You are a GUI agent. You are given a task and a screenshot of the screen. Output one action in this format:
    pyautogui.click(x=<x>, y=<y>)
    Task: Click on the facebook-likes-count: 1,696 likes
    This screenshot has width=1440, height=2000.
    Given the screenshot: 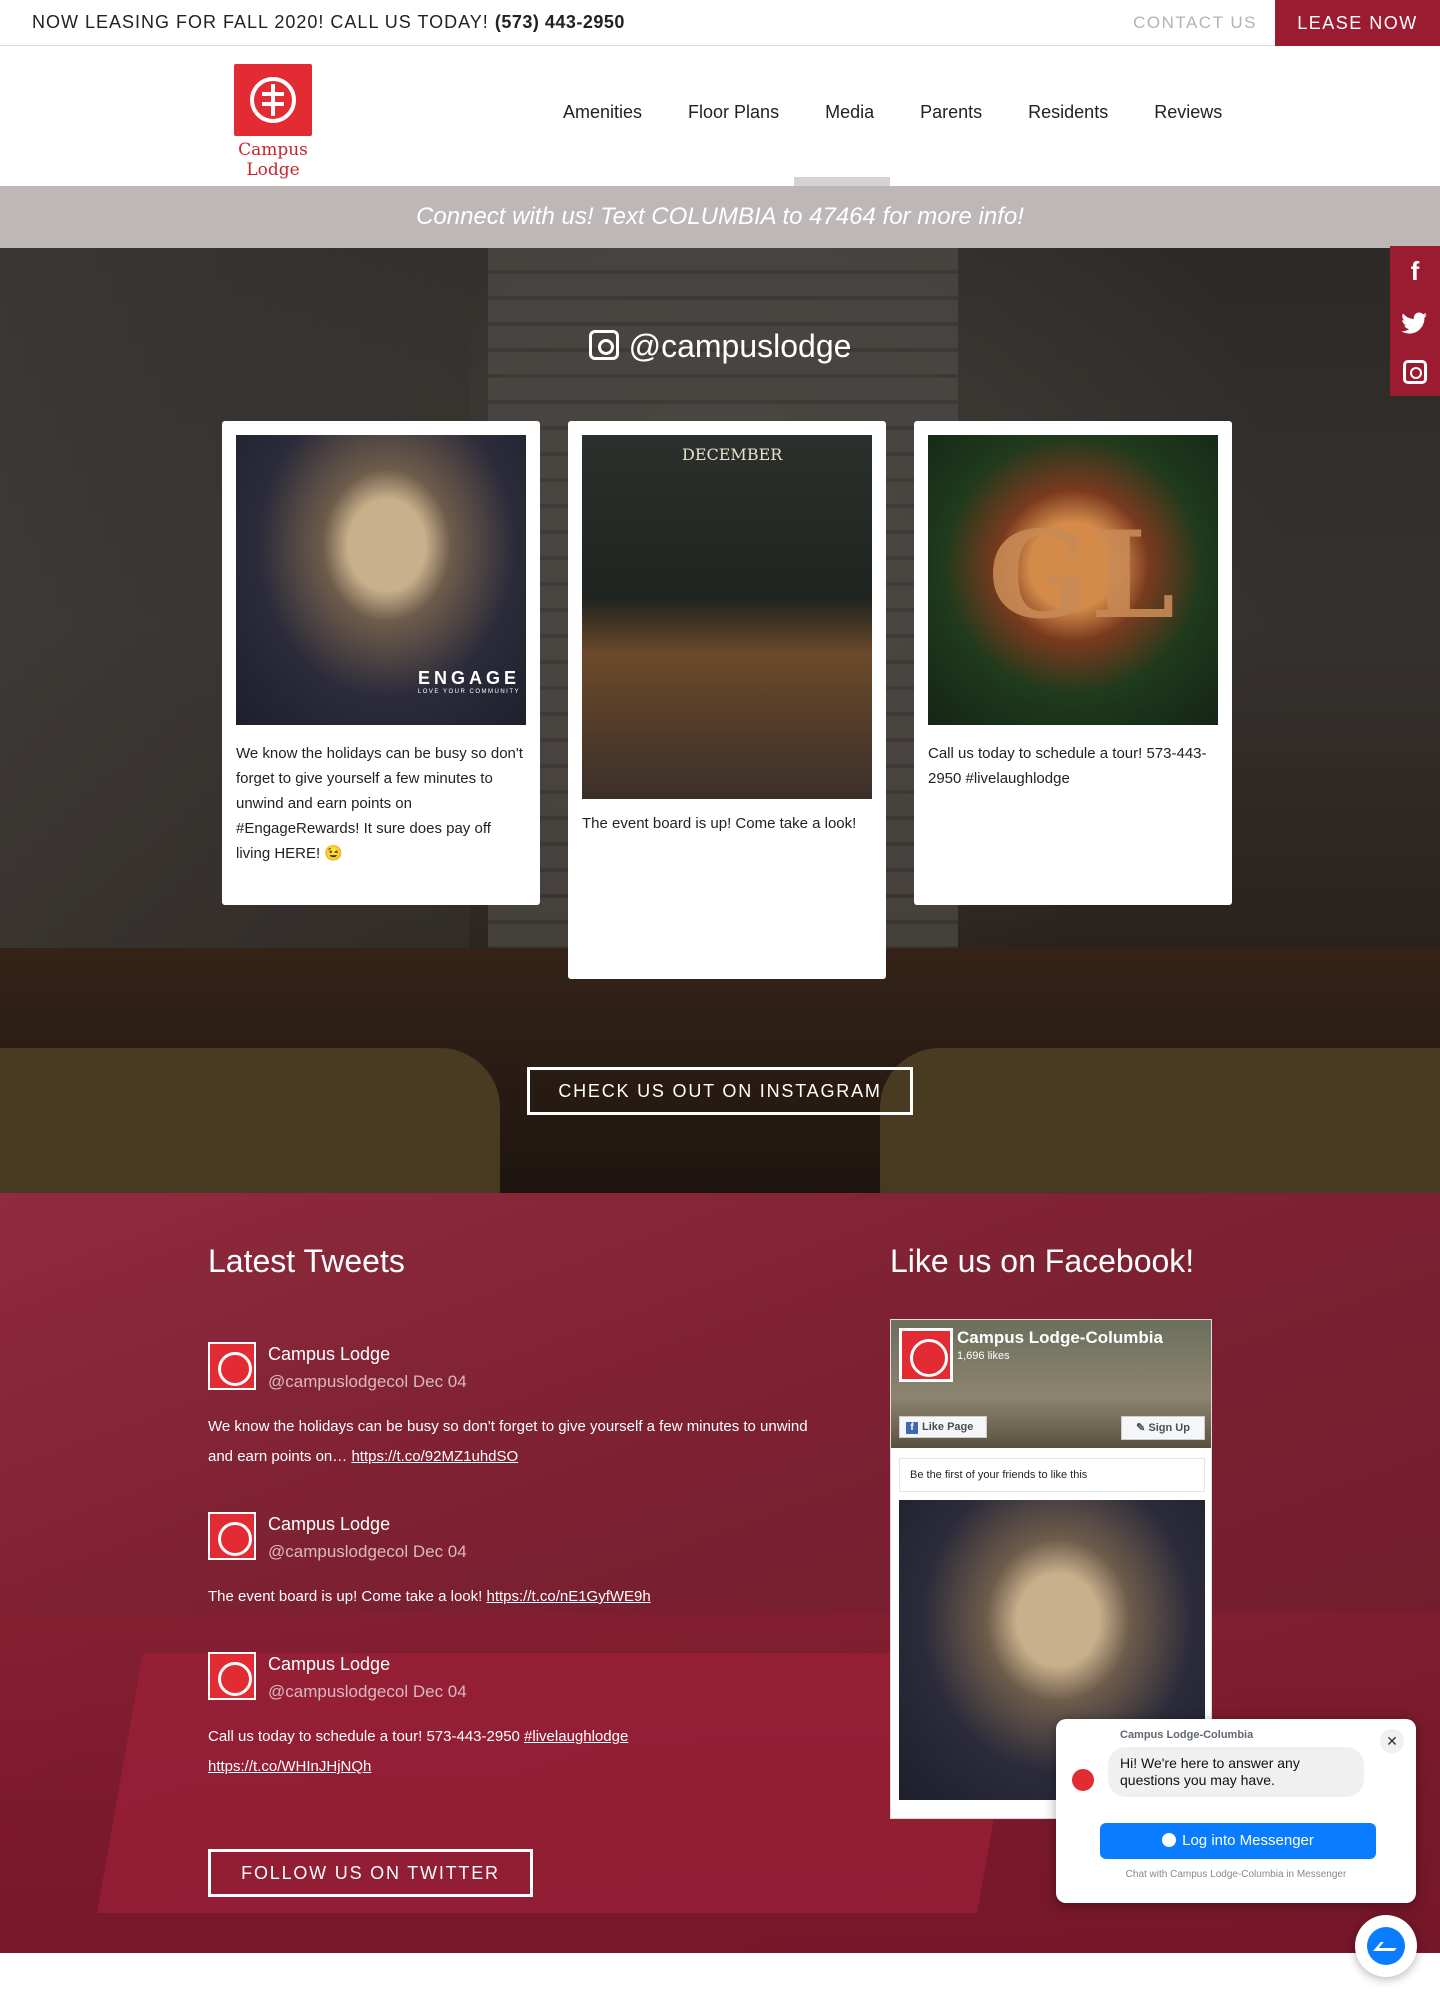 What is the action you would take?
    pyautogui.click(x=983, y=1356)
    